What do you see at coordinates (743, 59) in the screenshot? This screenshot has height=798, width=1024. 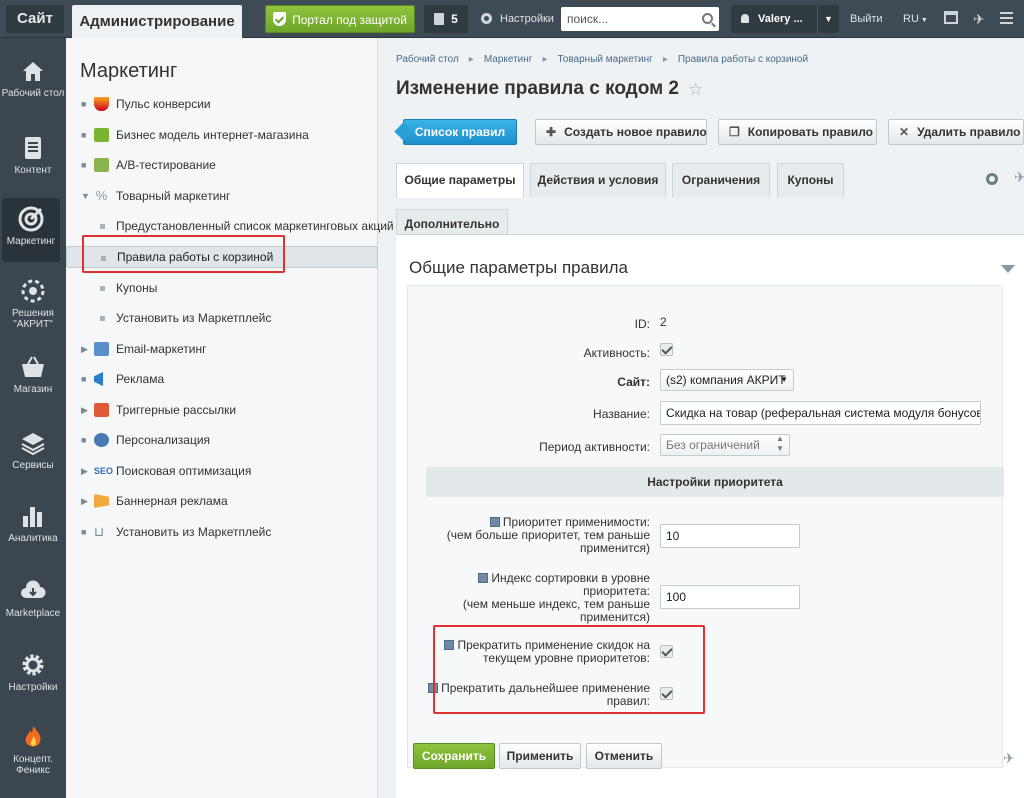 I see `breadcrumb-item: Правила работы с корзиной` at bounding box center [743, 59].